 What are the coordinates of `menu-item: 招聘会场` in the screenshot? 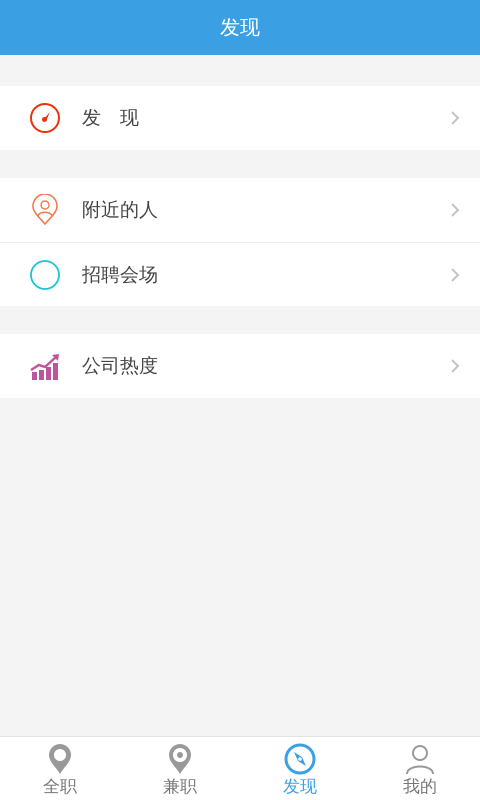 It's located at (240, 274).